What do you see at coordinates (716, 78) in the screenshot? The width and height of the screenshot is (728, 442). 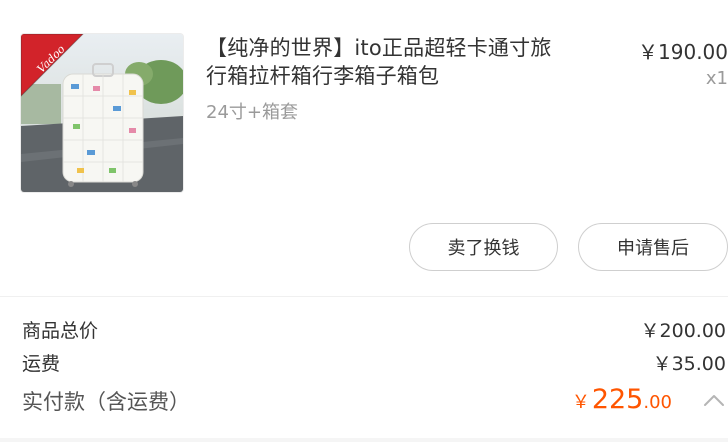 I see `quantity: x1` at bounding box center [716, 78].